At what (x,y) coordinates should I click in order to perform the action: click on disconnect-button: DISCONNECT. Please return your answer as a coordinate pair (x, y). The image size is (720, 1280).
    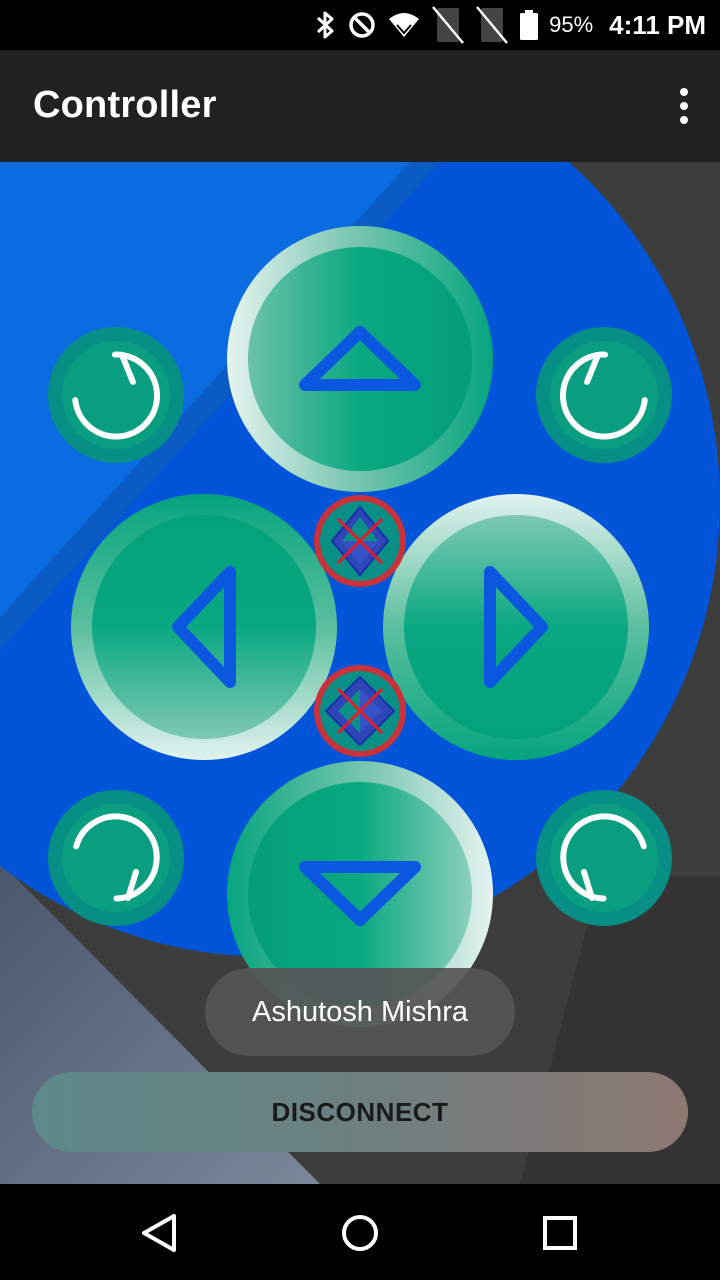
    Looking at the image, I should click on (360, 1112).